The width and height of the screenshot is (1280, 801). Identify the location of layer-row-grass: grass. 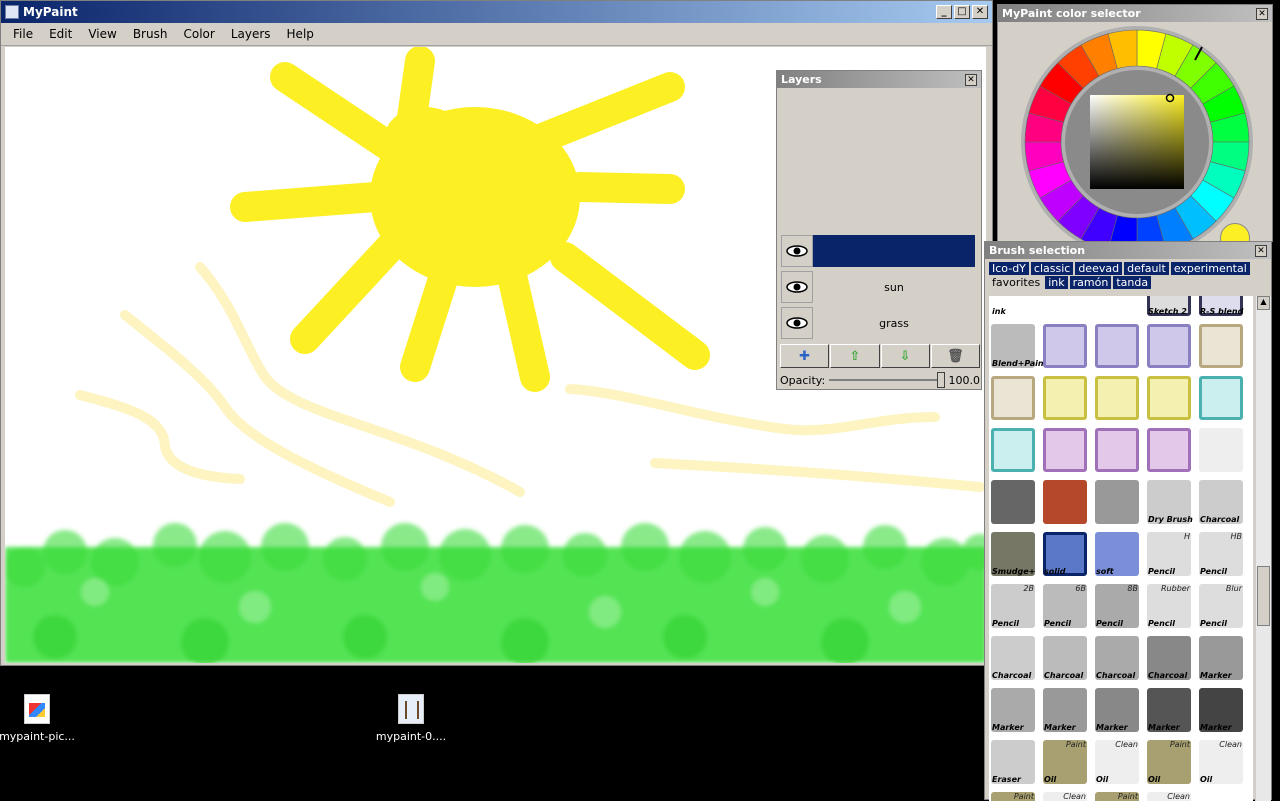
(878, 323).